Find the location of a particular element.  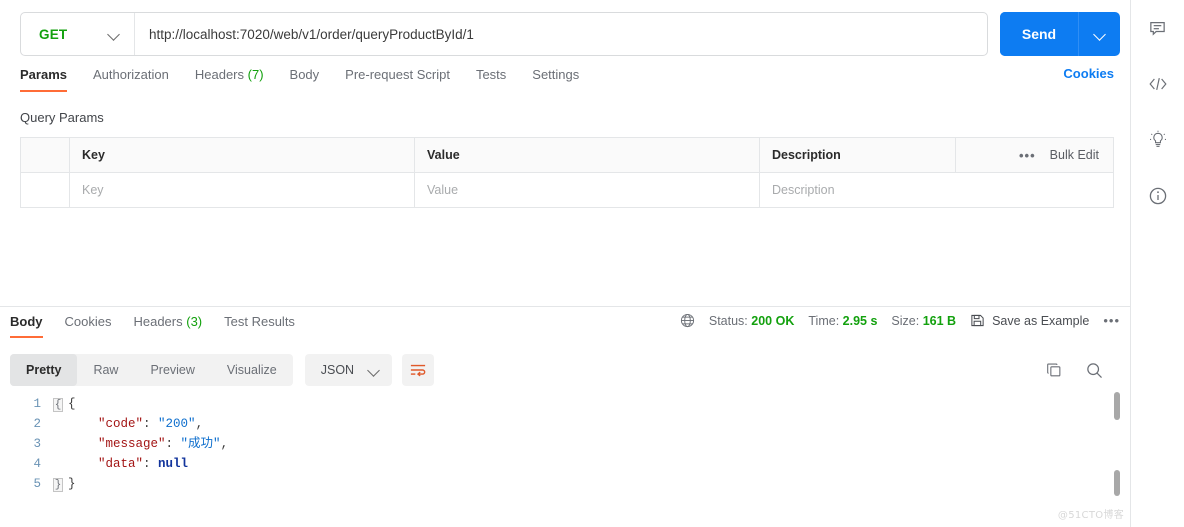

tab-label: Tests is located at coordinates (491, 74).